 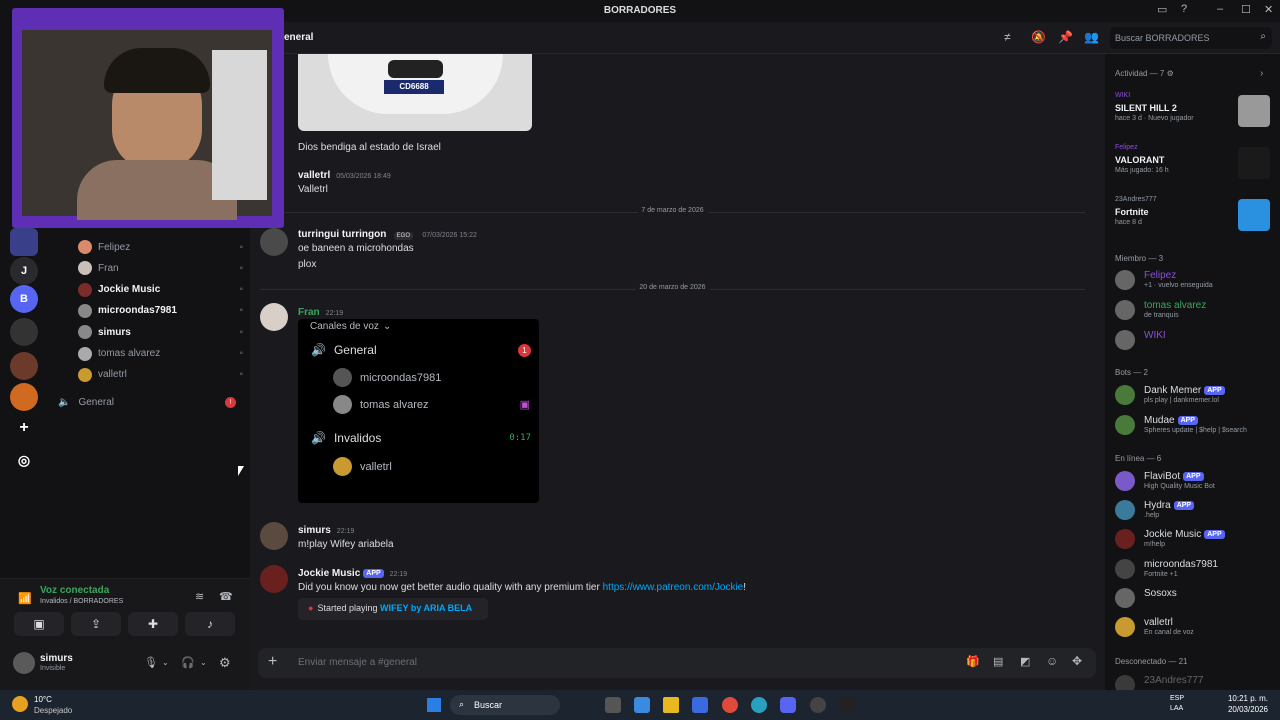 What do you see at coordinates (272, 662) in the screenshot?
I see `add-attachment-icon: +` at bounding box center [272, 662].